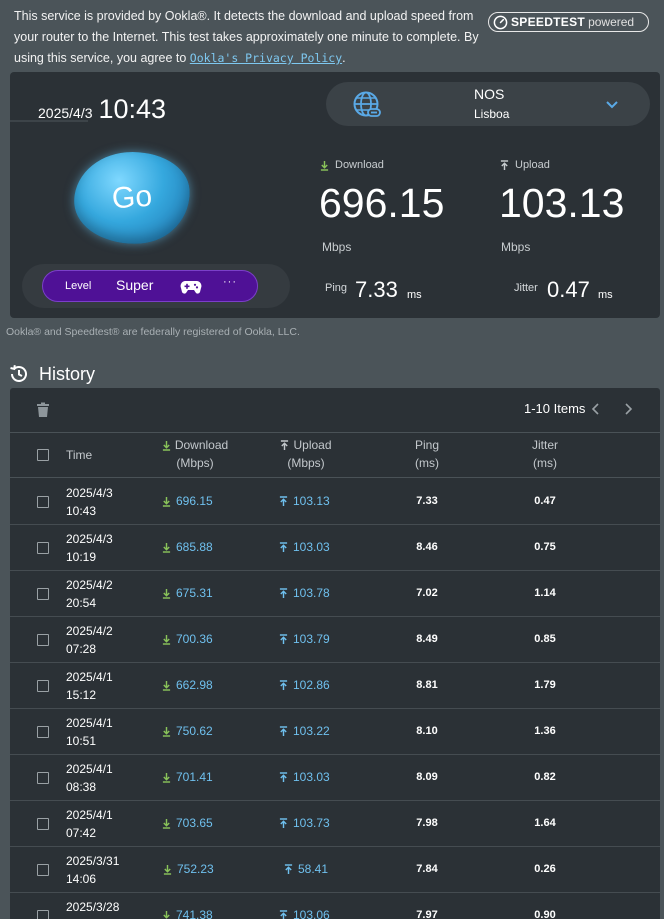  What do you see at coordinates (194, 685) in the screenshot?
I see `row-download-value: 662.98` at bounding box center [194, 685].